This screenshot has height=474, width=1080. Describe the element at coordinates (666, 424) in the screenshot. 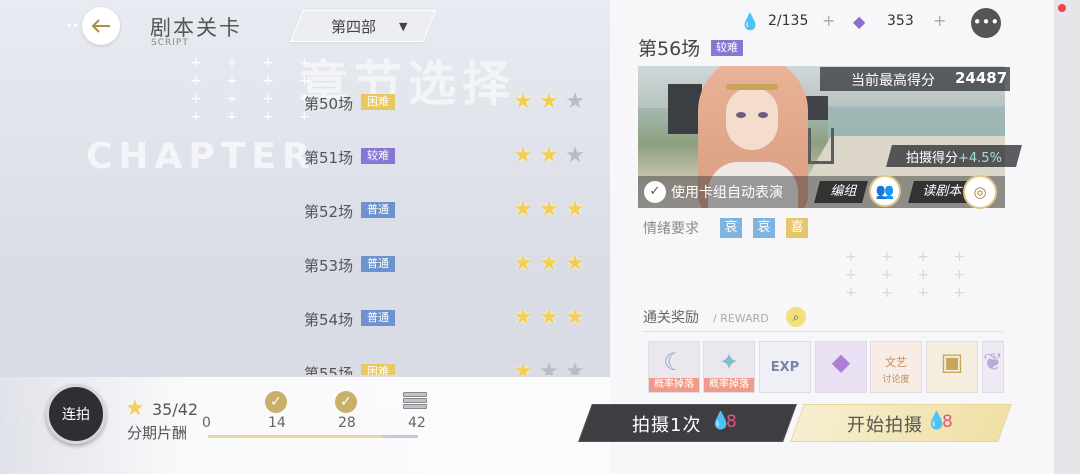

I see `shoot-once-label: 拍摄1次` at that location.